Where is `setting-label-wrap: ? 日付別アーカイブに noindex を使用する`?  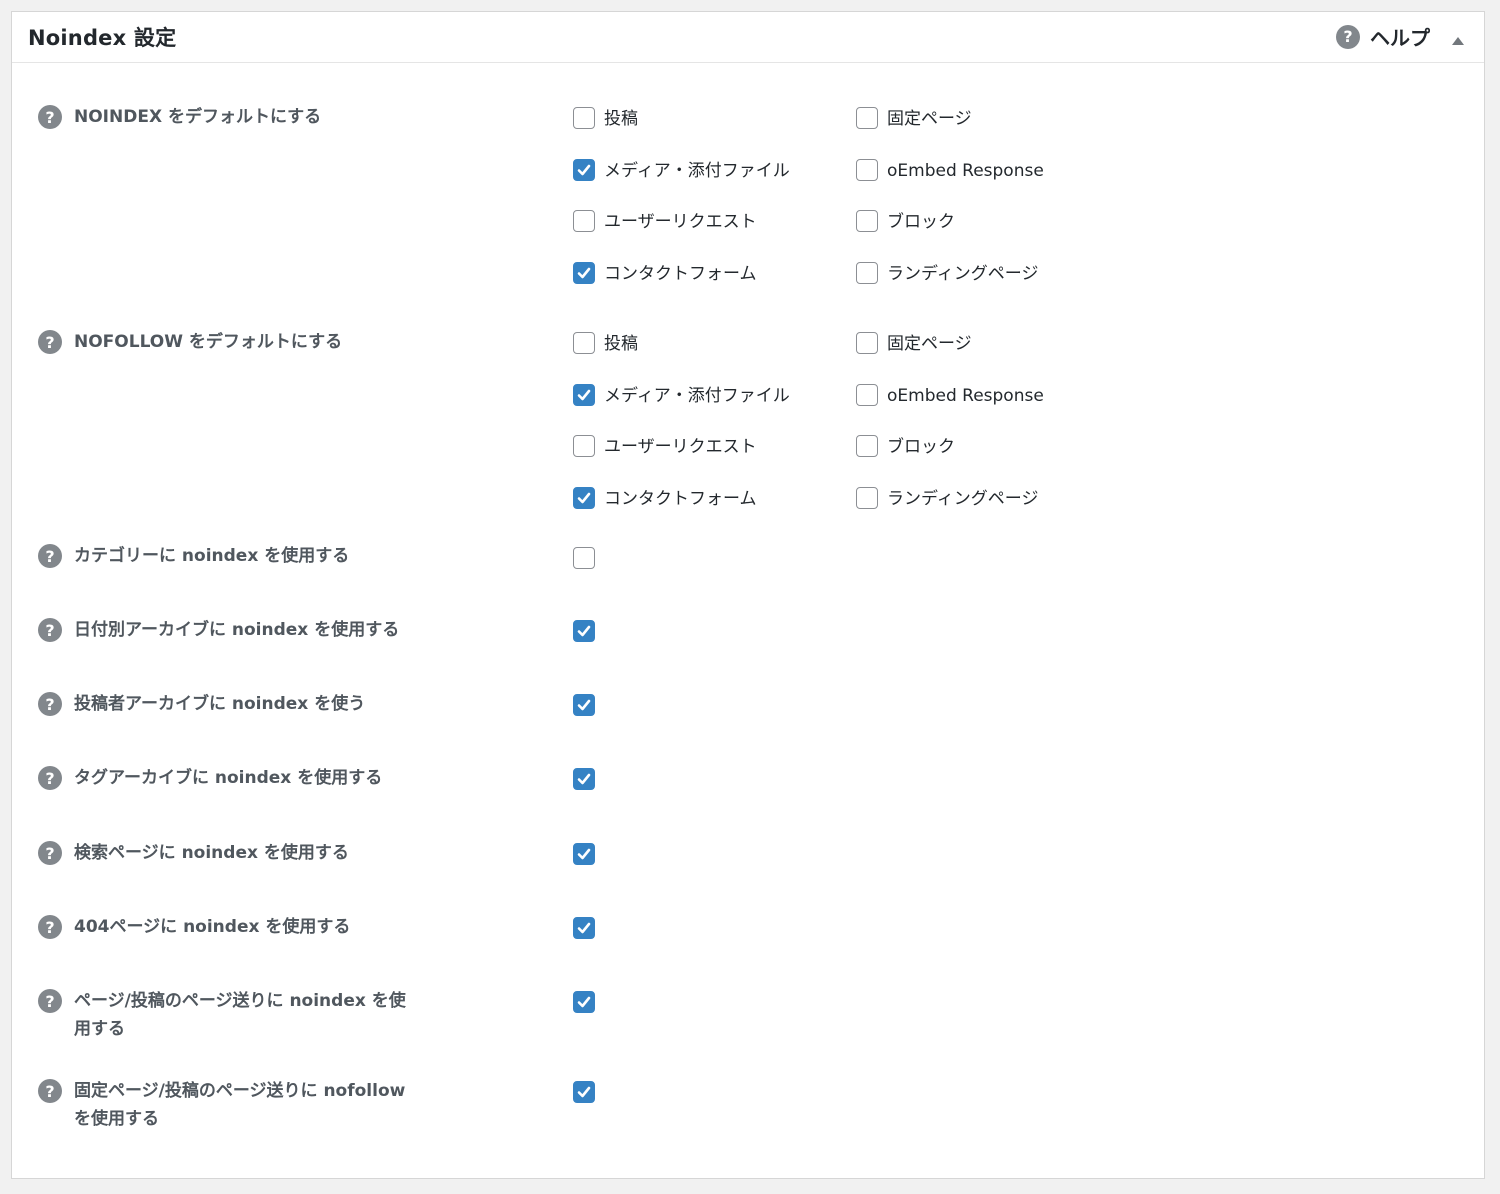
setting-label-wrap: ? 日付別アーカイブに noindex を使用する is located at coordinates (248, 631).